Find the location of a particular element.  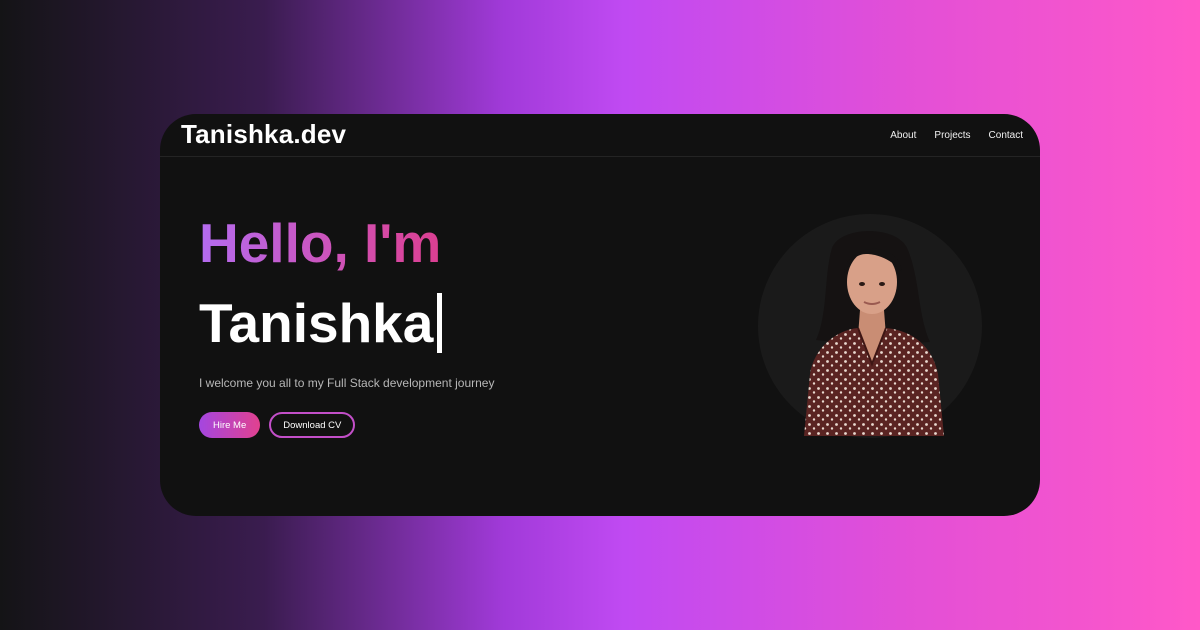

site-logo: Tanishka.dev is located at coordinates (263, 134).